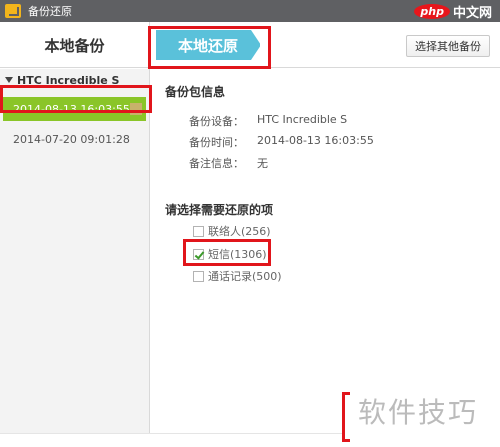  What do you see at coordinates (9, 80) in the screenshot?
I see `collapse-triangle-icon` at bounding box center [9, 80].